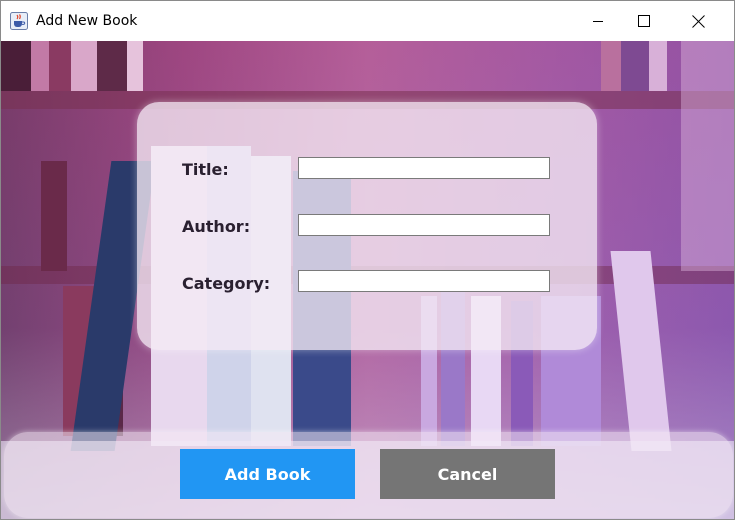 This screenshot has height=520, width=735. What do you see at coordinates (424, 225) in the screenshot?
I see `author-input` at bounding box center [424, 225].